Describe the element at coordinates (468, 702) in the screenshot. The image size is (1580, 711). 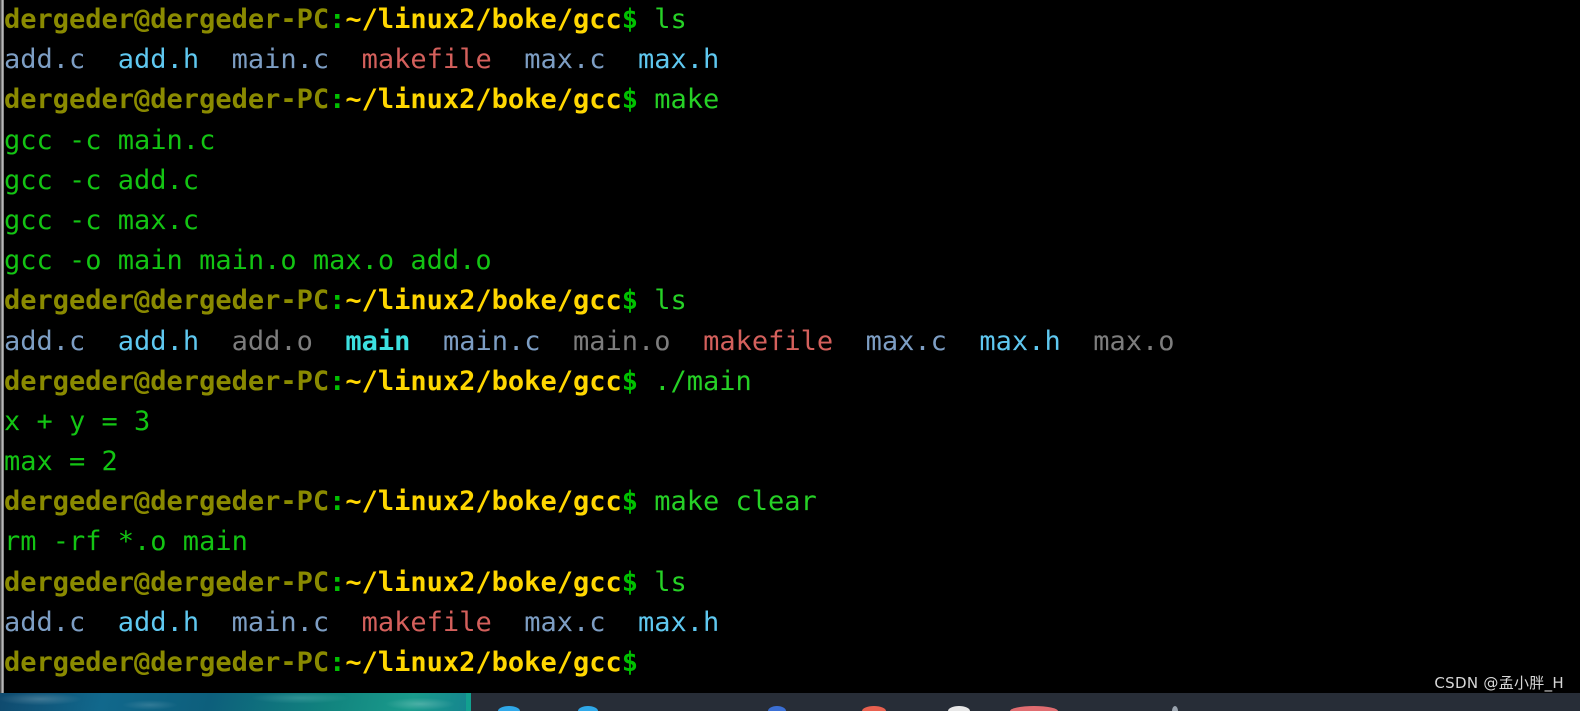
I see `desktop-wallpaper-edge` at that location.